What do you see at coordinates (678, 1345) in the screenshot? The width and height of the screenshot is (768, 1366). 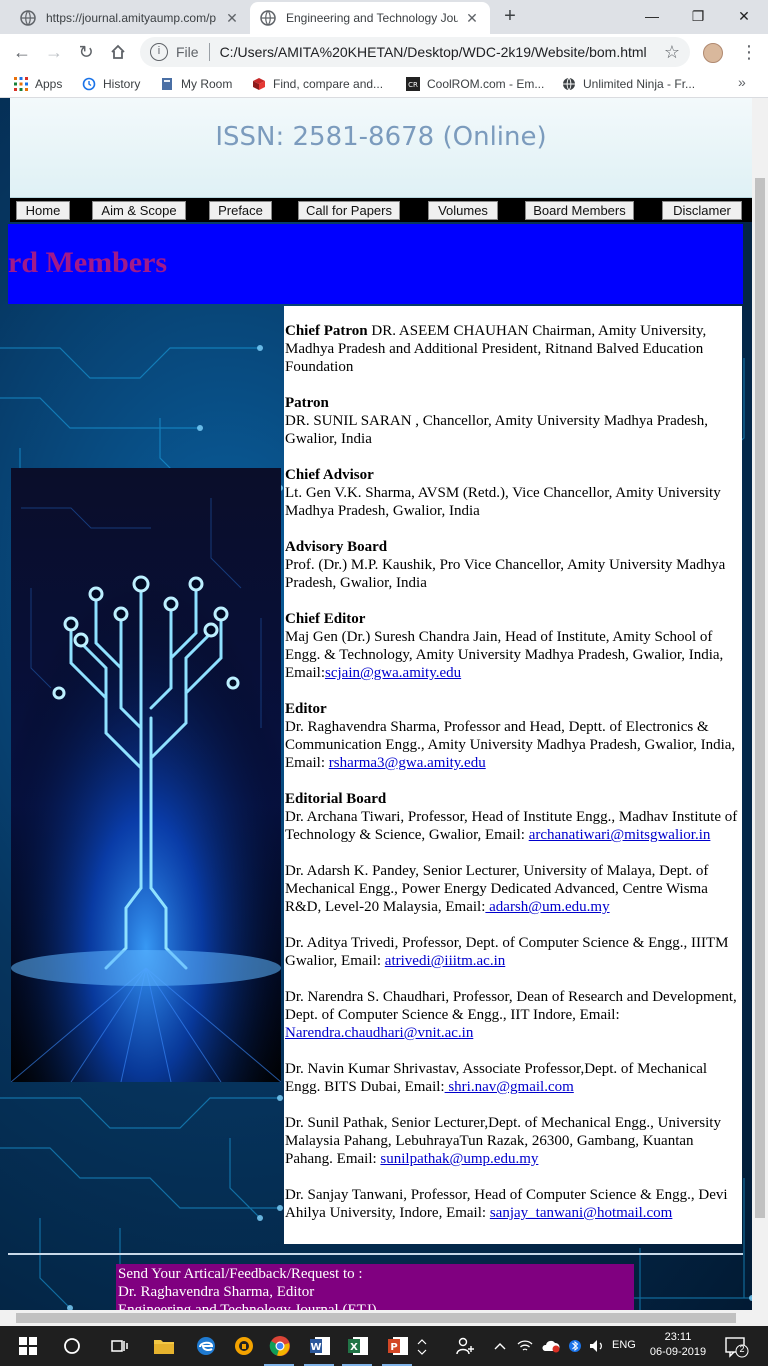 I see `clock: 23:11 06-09-2019` at bounding box center [678, 1345].